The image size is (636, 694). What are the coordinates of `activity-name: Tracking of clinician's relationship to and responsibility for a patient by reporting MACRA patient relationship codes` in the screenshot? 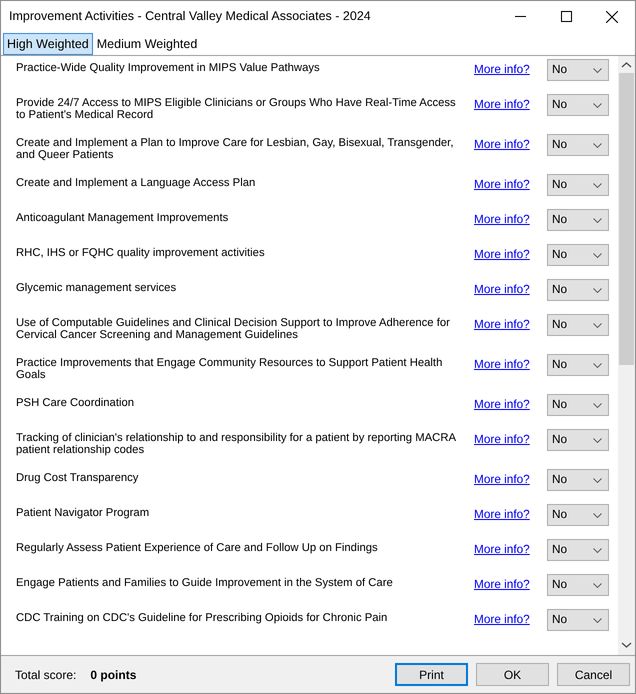 It's located at (236, 443).